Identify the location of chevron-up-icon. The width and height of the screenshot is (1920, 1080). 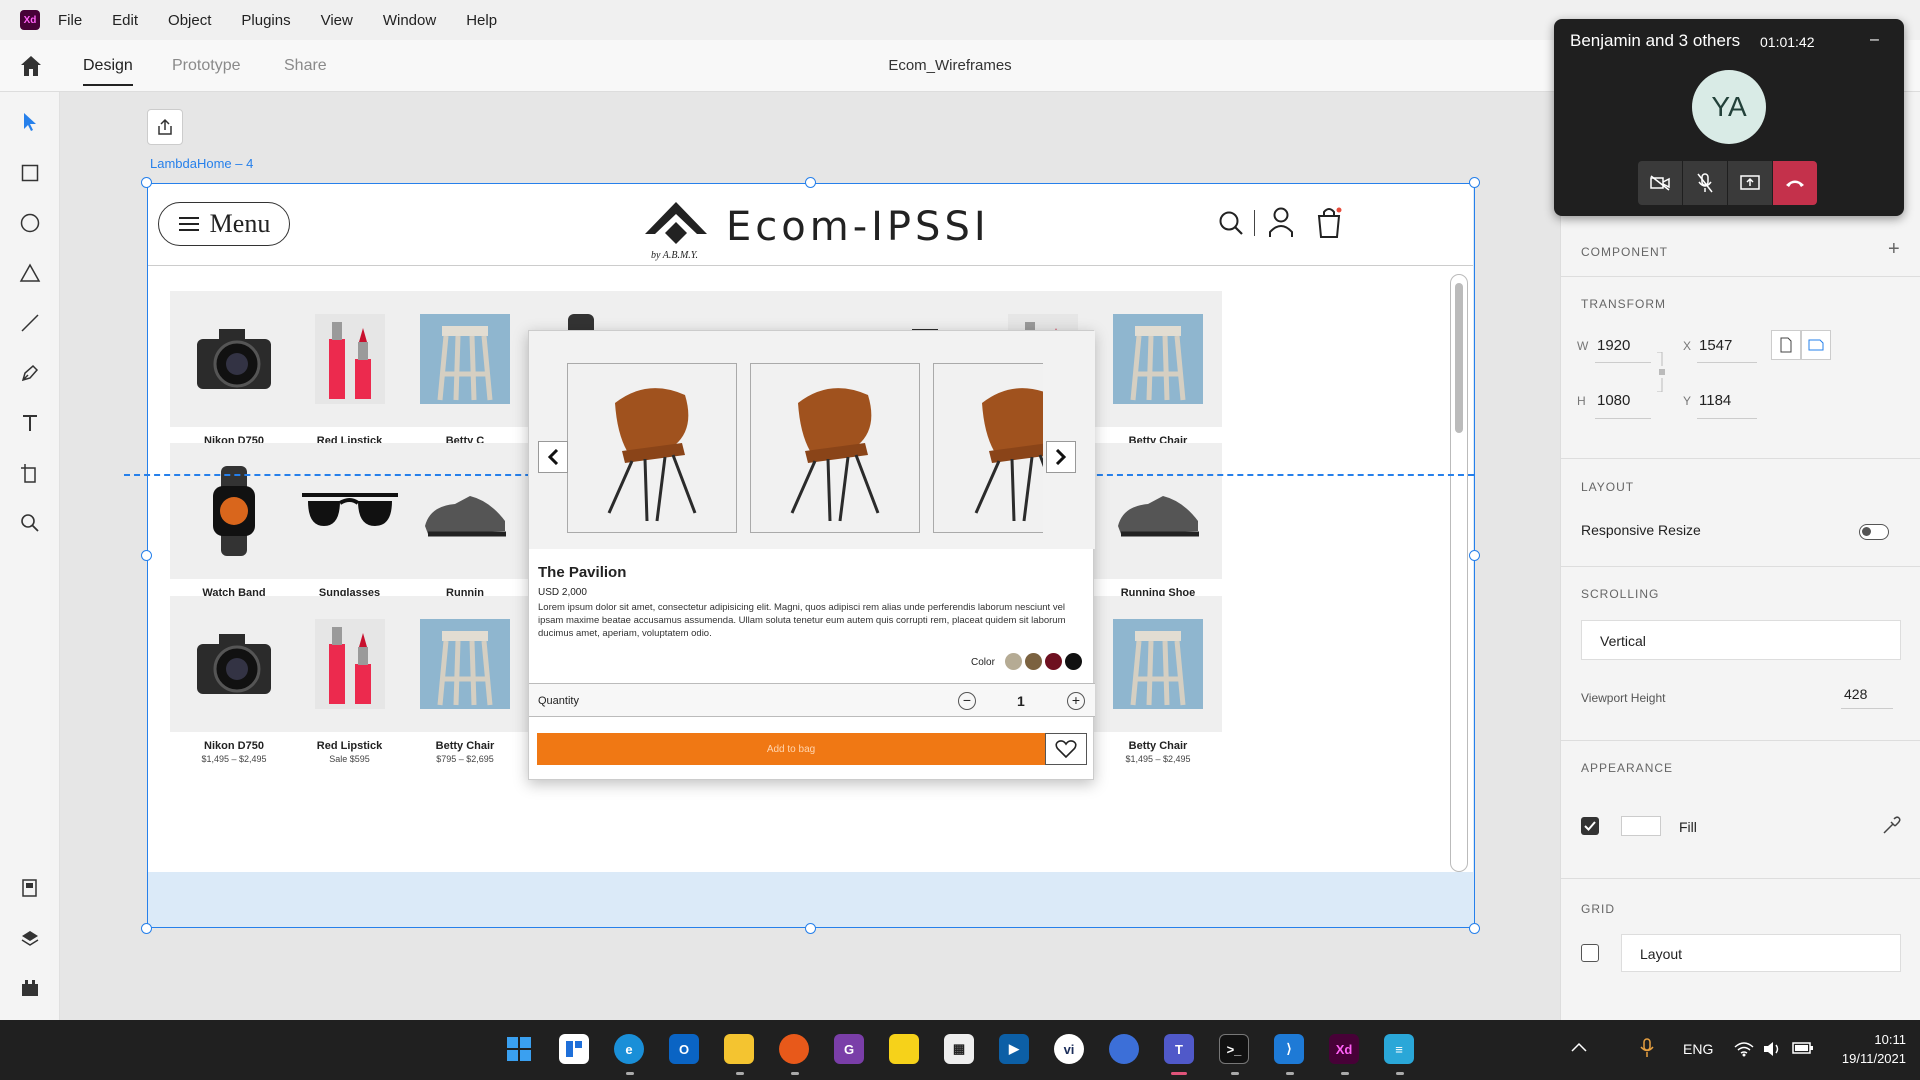
(1579, 1049).